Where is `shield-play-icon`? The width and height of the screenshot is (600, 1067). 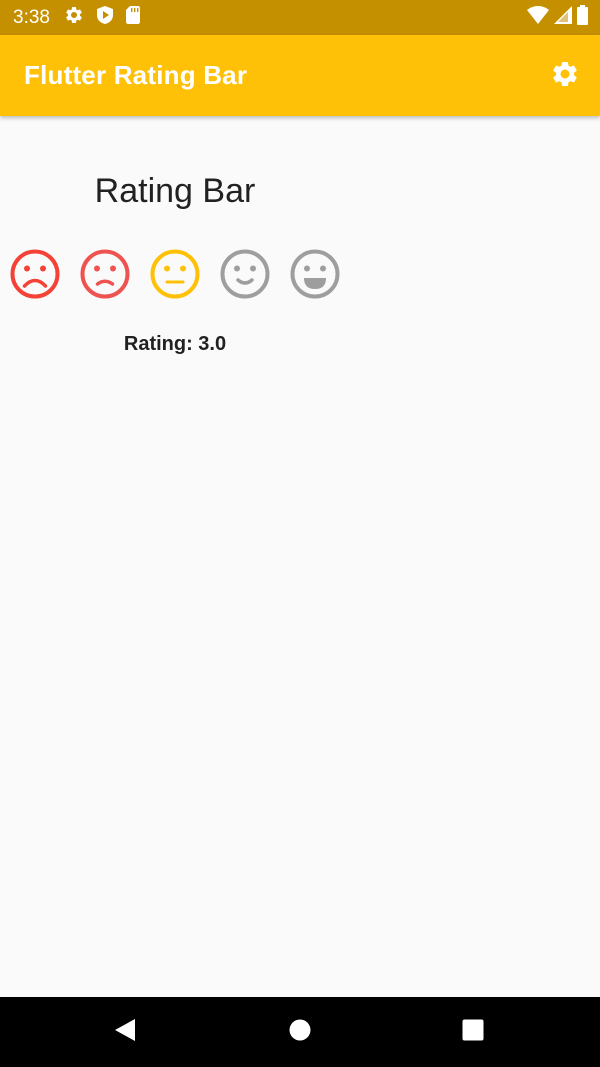
shield-play-icon is located at coordinates (105, 17).